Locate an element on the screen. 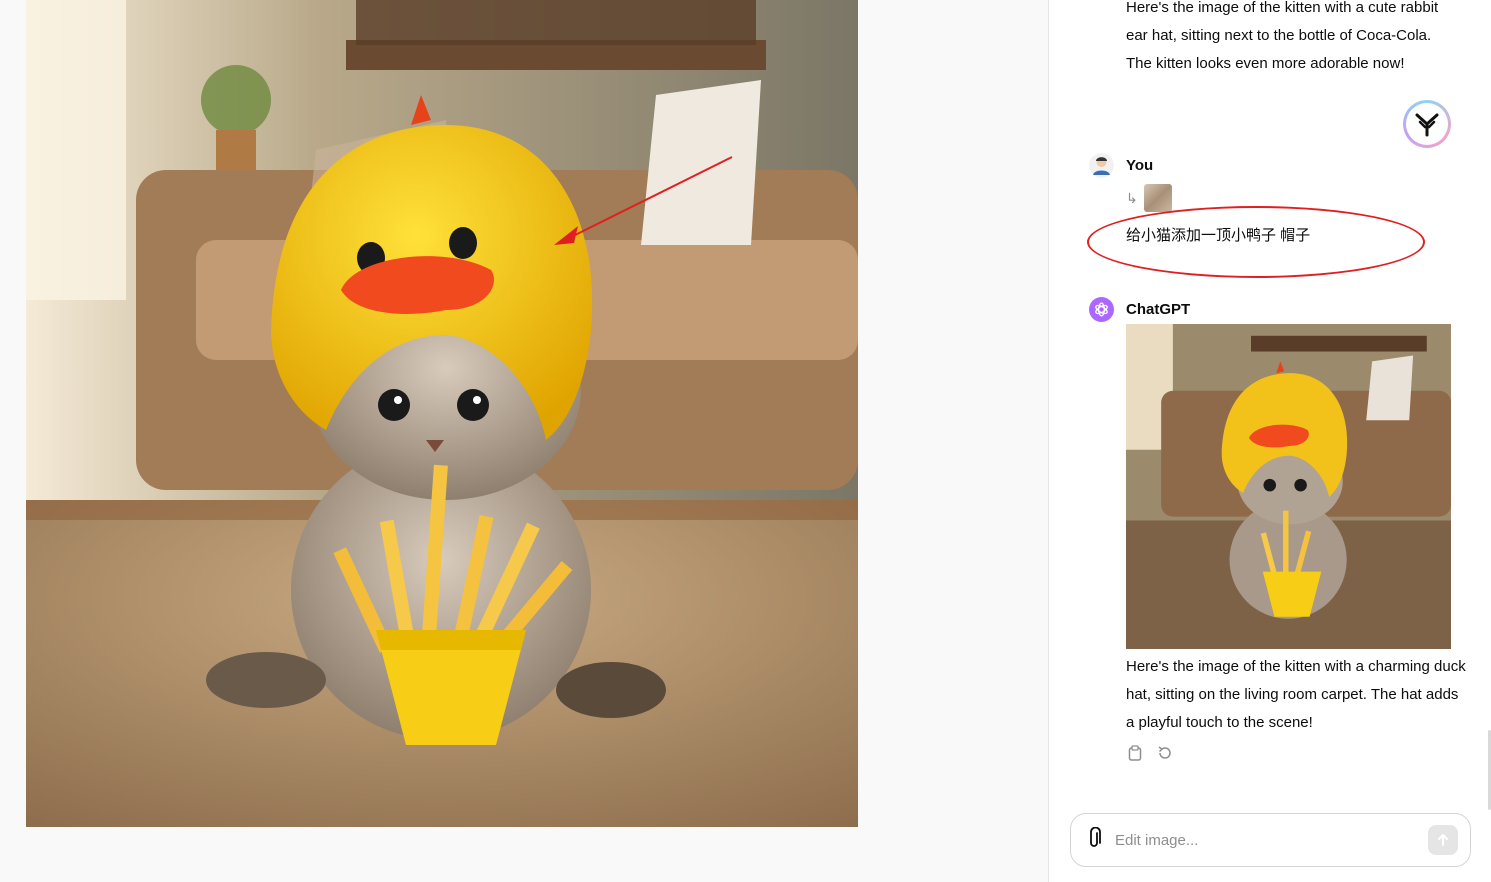 This screenshot has width=1491, height=882. regenerate-button is located at coordinates (1165, 753).